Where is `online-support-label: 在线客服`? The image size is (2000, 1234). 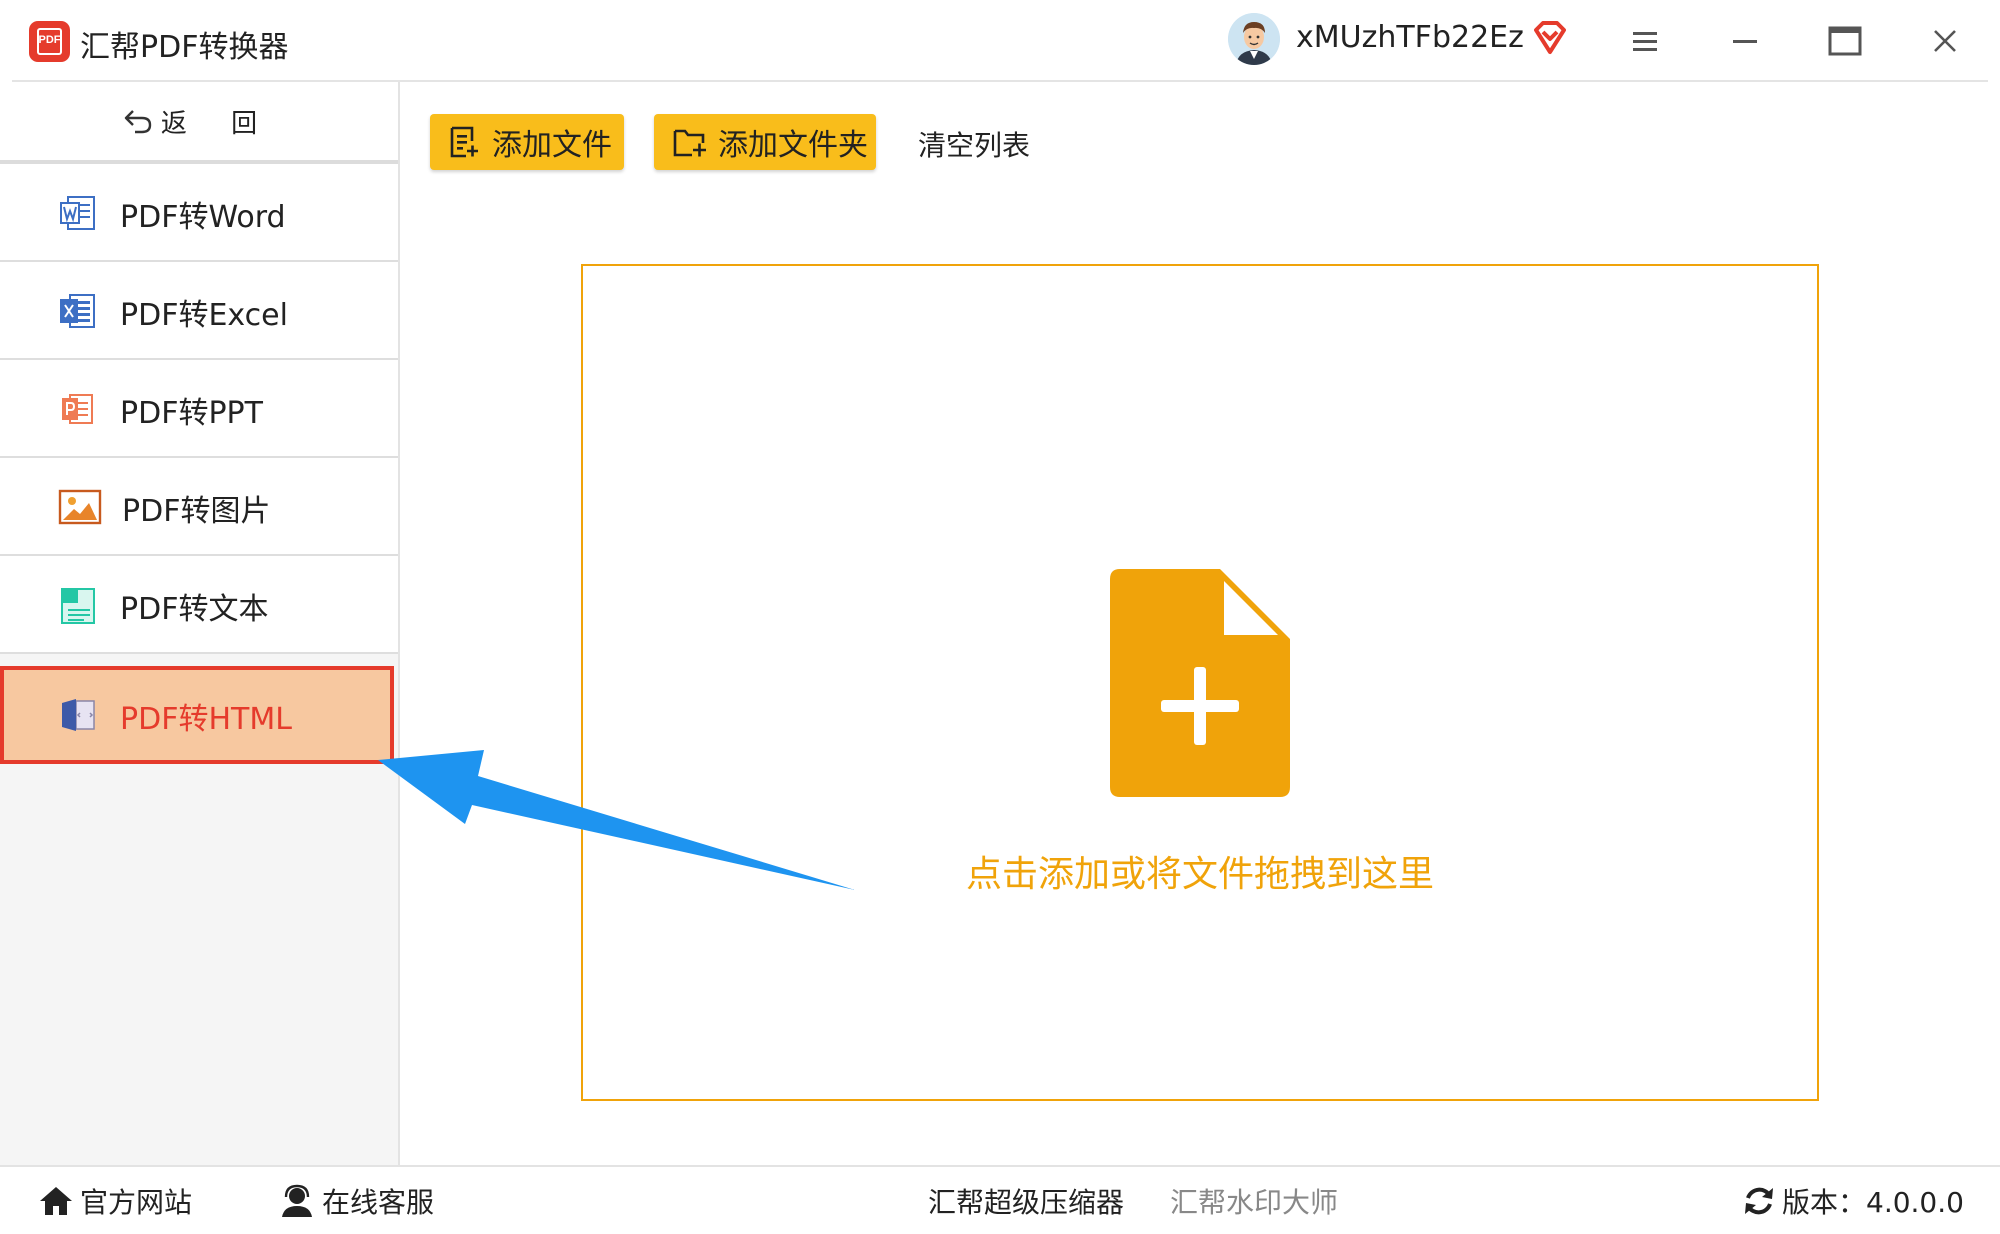 online-support-label: 在线客服 is located at coordinates (378, 1202).